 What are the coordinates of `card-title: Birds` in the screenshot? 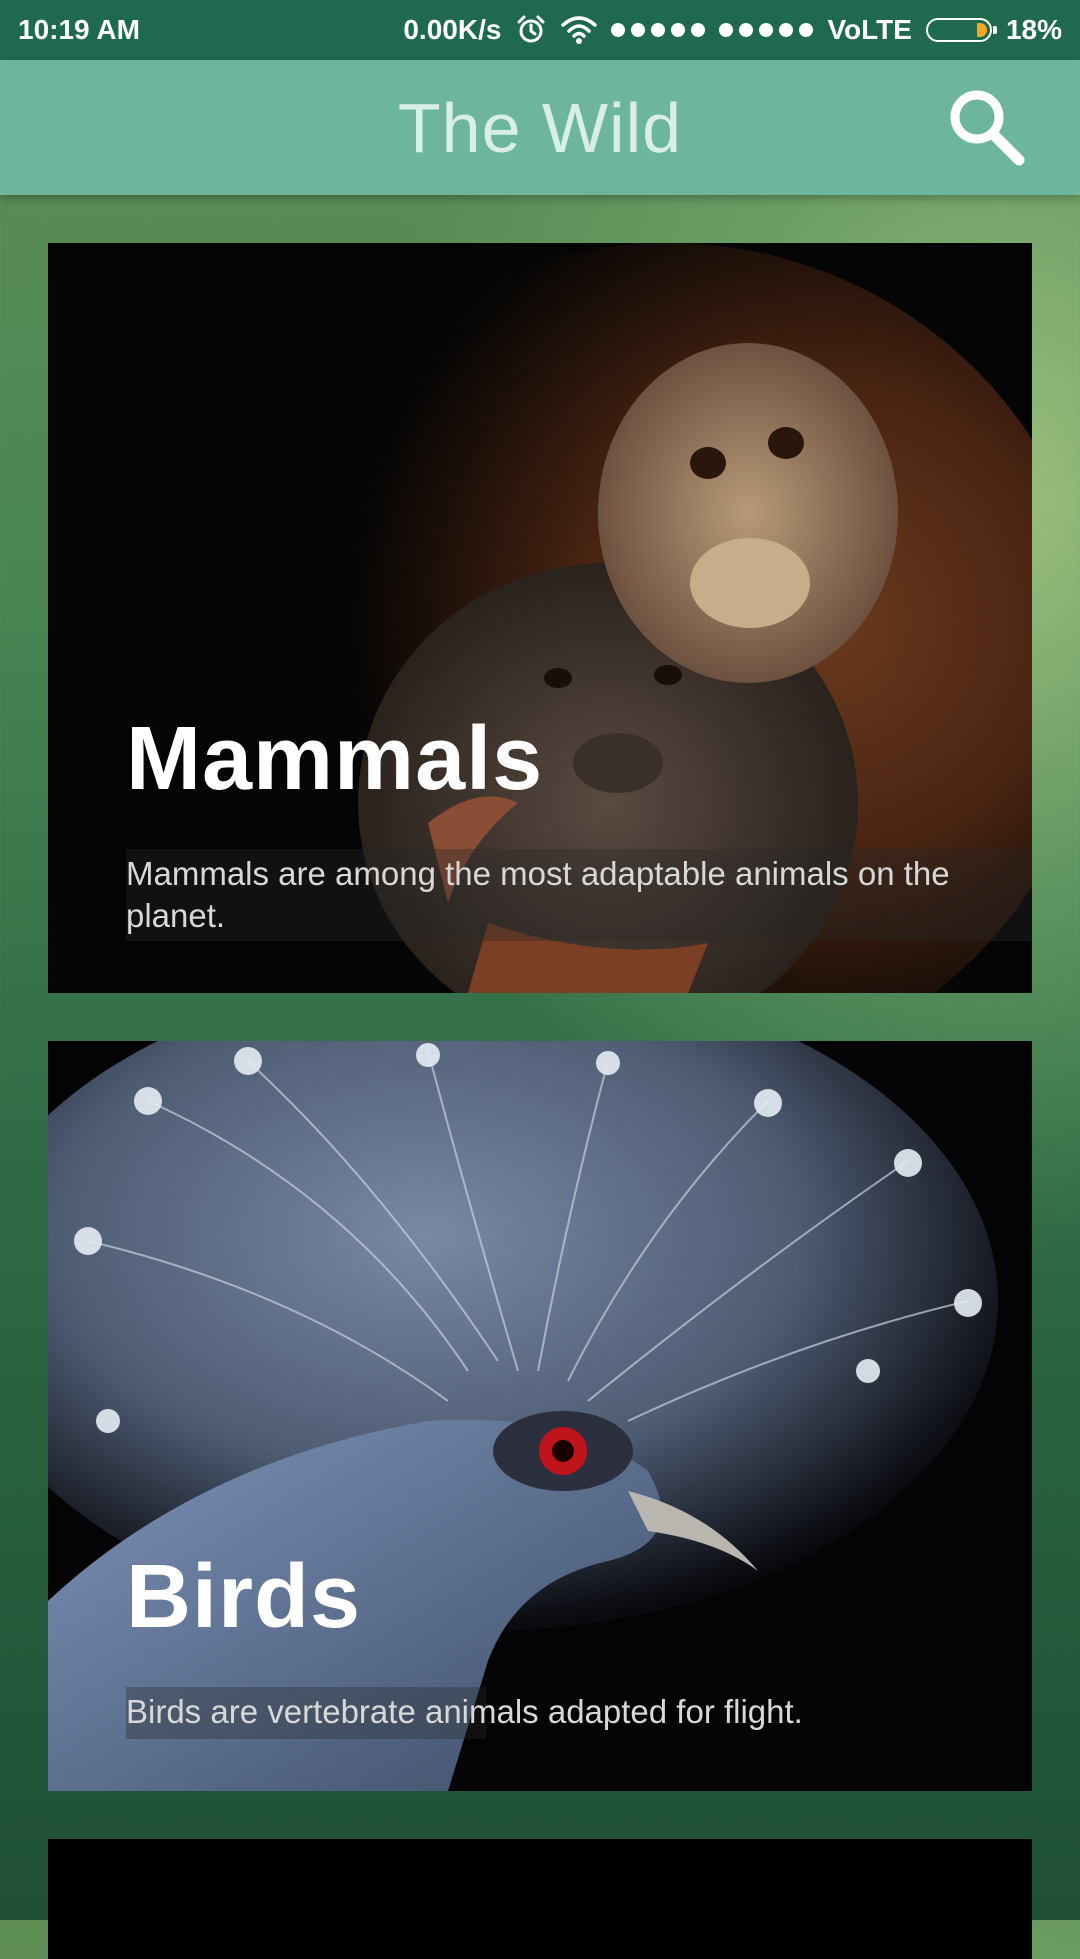 It's located at (244, 1597).